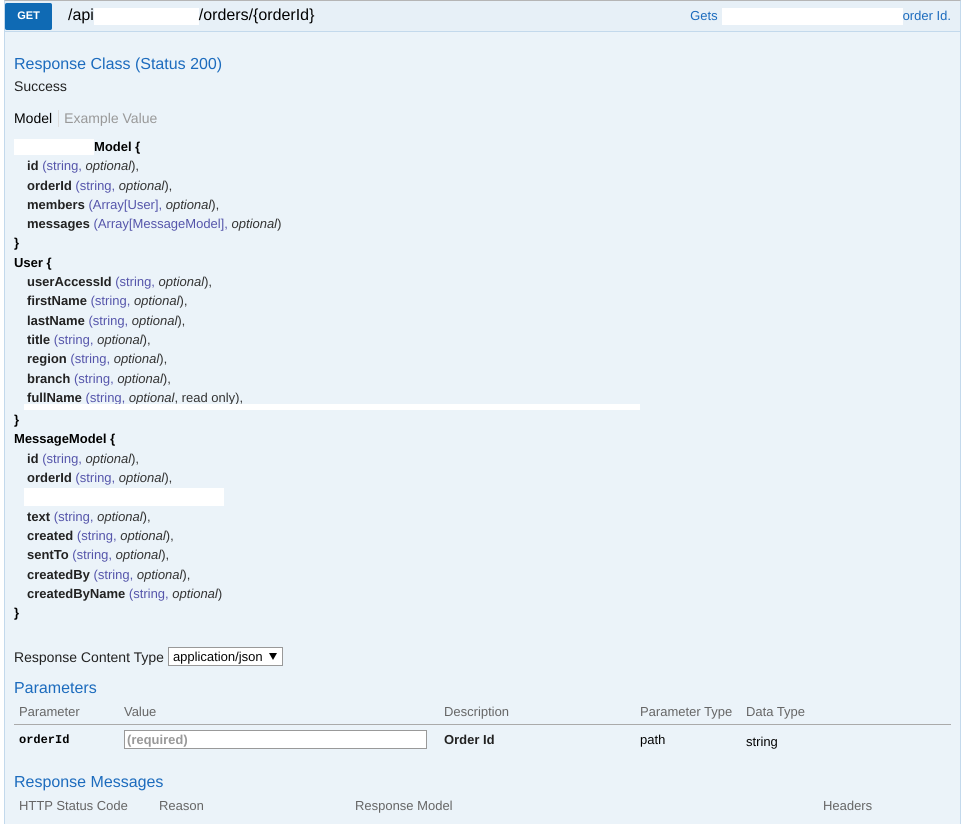 This screenshot has width=965, height=824. I want to click on property-line: sentTo (string, optional),, so click(98, 555).